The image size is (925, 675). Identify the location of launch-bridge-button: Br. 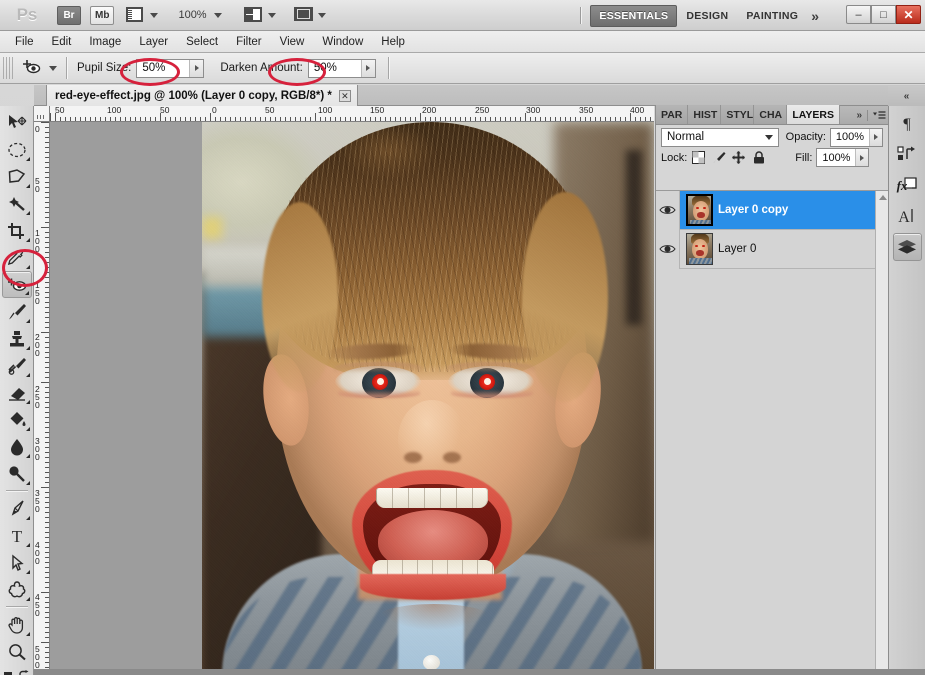
(69, 15).